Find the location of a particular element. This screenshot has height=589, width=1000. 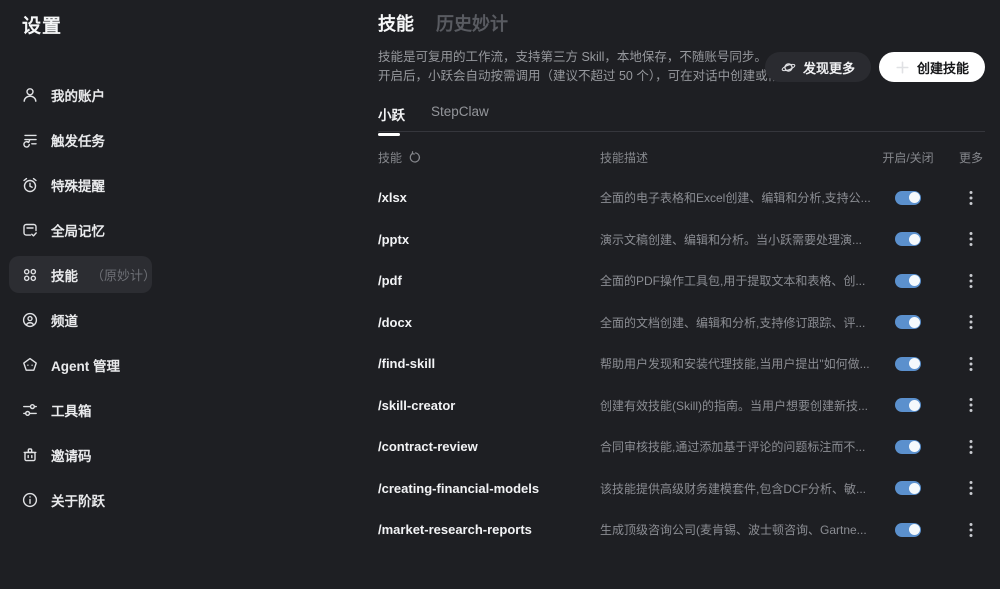

column-header-toggle: 开启/关闭 is located at coordinates (908, 157).